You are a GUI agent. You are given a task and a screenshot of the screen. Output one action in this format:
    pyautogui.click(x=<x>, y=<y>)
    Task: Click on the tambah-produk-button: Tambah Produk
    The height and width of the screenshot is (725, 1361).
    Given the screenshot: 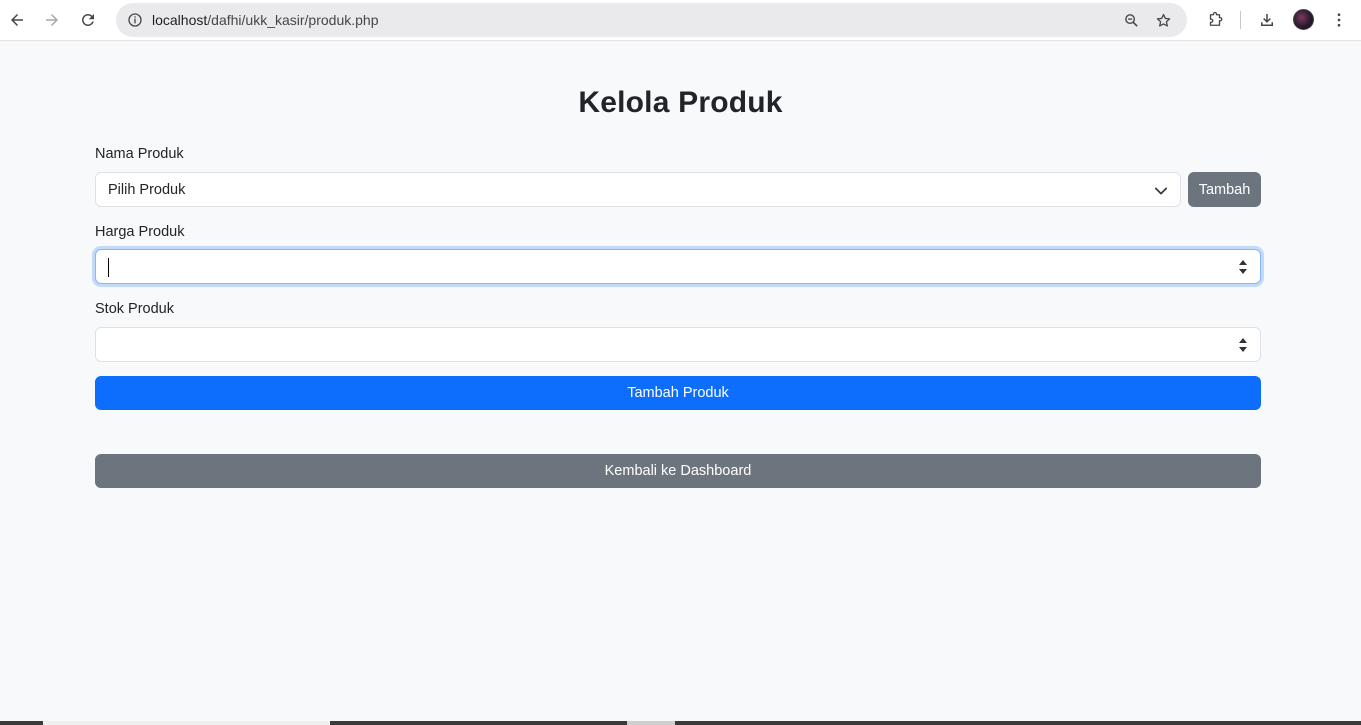 What is the action you would take?
    pyautogui.click(x=678, y=393)
    